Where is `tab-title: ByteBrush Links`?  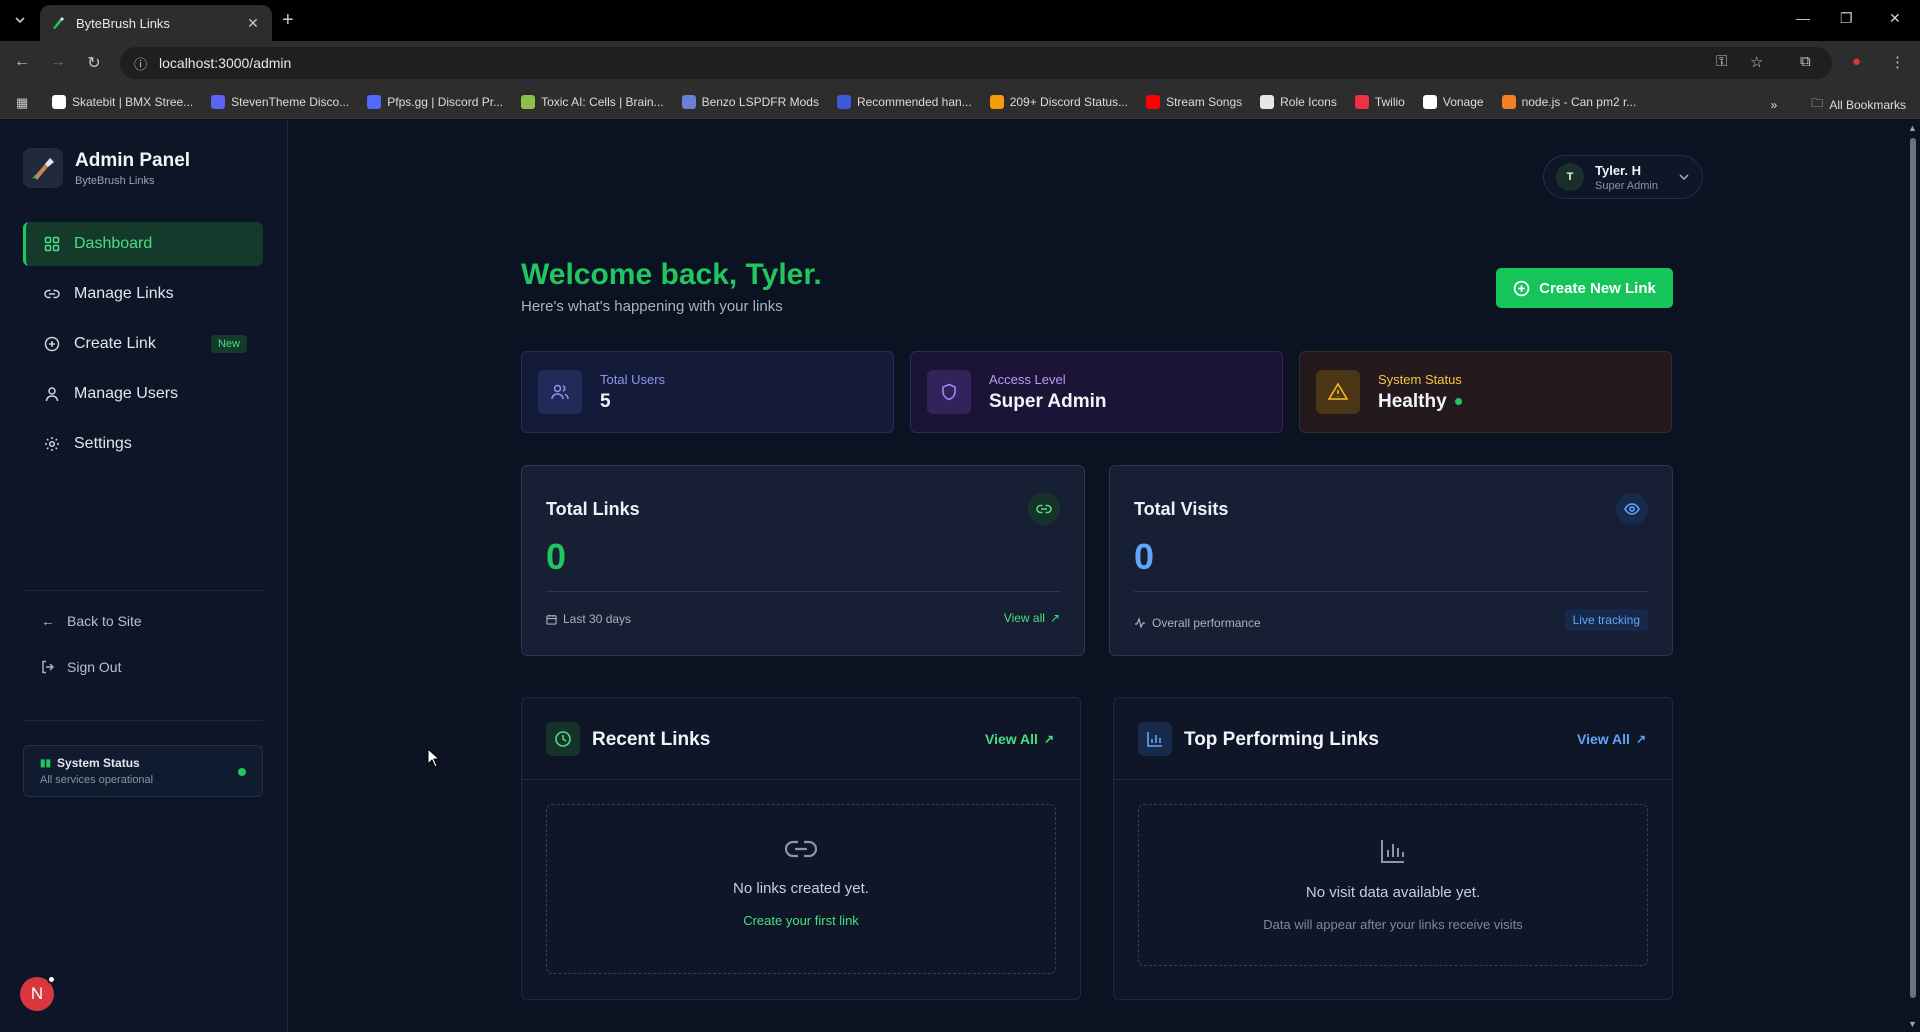 tab-title: ByteBrush Links is located at coordinates (123, 23).